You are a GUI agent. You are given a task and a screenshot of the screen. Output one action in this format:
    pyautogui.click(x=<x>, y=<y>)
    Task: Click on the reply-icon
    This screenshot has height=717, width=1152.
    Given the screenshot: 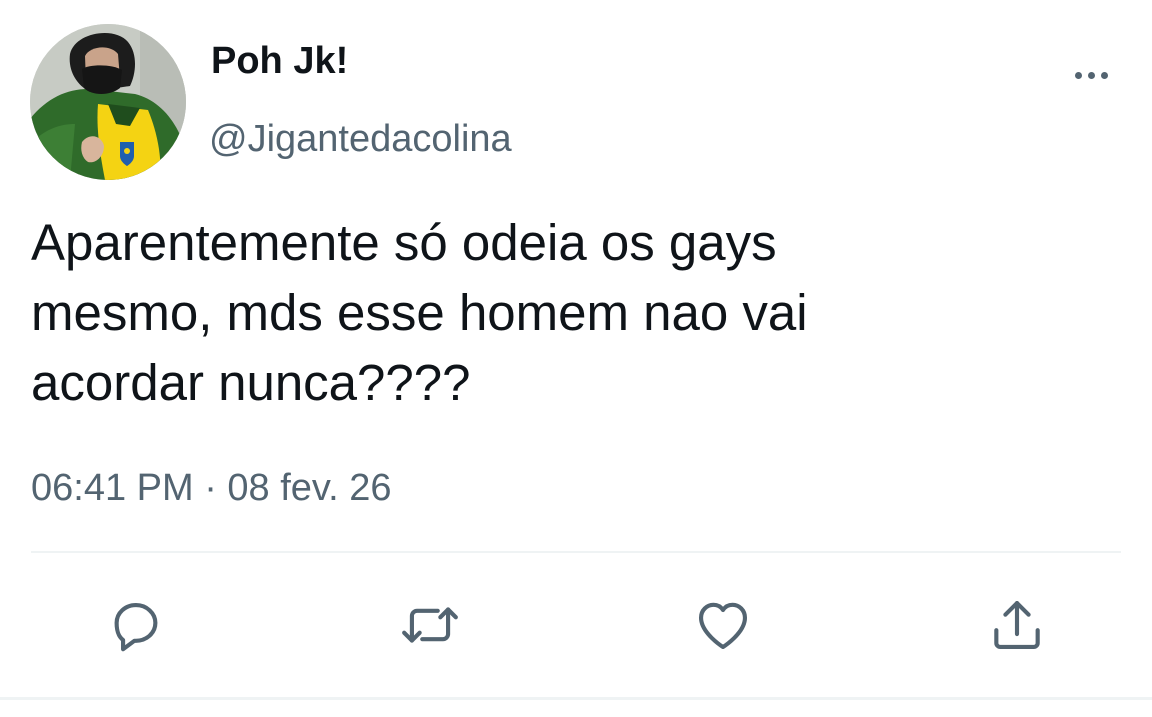 What is the action you would take?
    pyautogui.click(x=136, y=627)
    